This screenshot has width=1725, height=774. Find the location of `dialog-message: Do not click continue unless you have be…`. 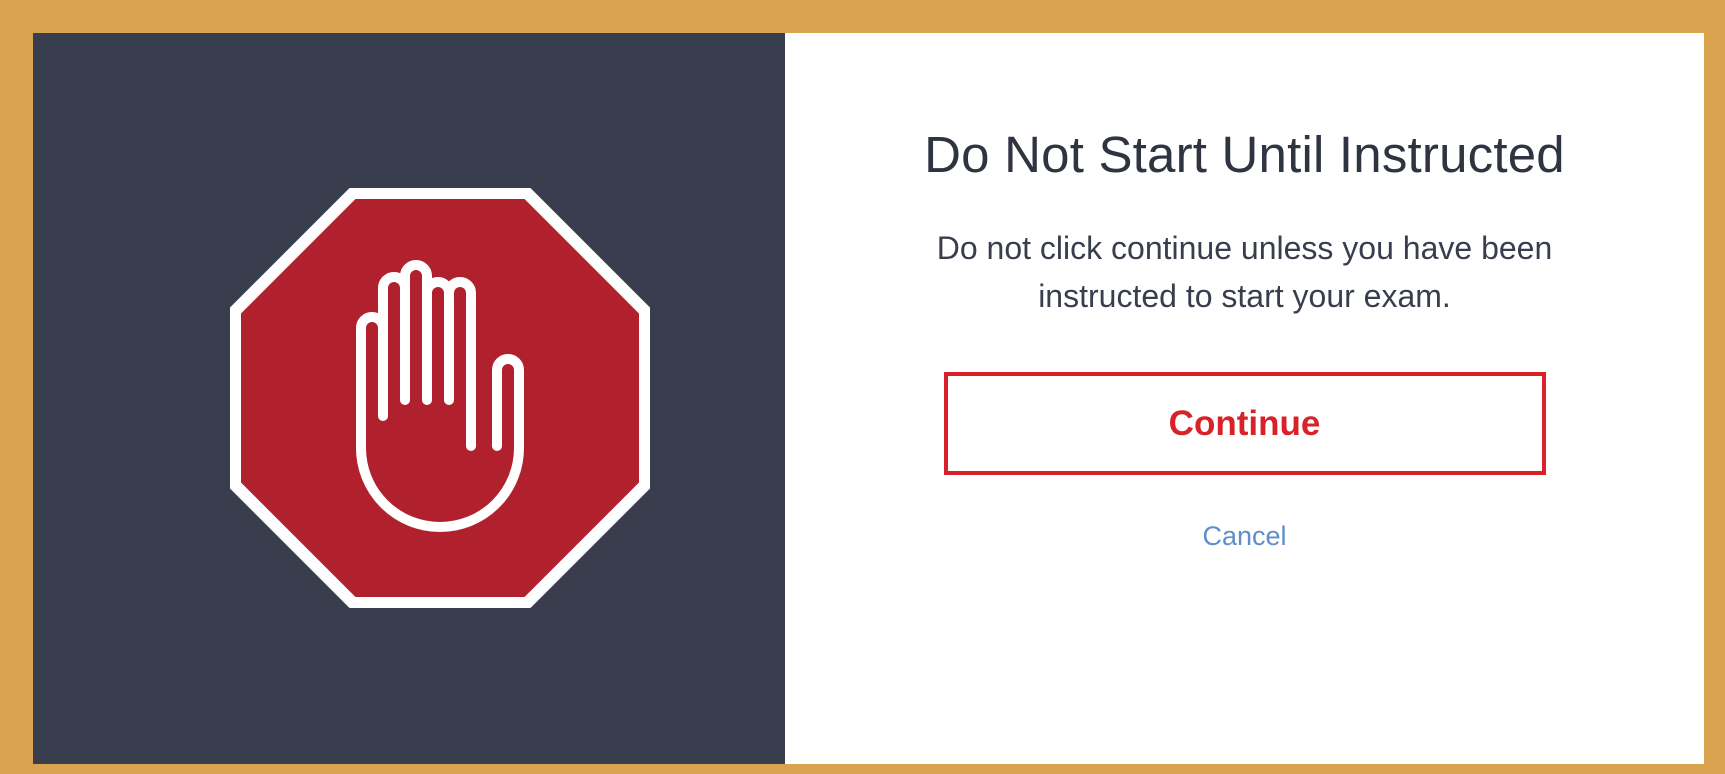

dialog-message: Do not click continue unless you have be… is located at coordinates (1244, 272).